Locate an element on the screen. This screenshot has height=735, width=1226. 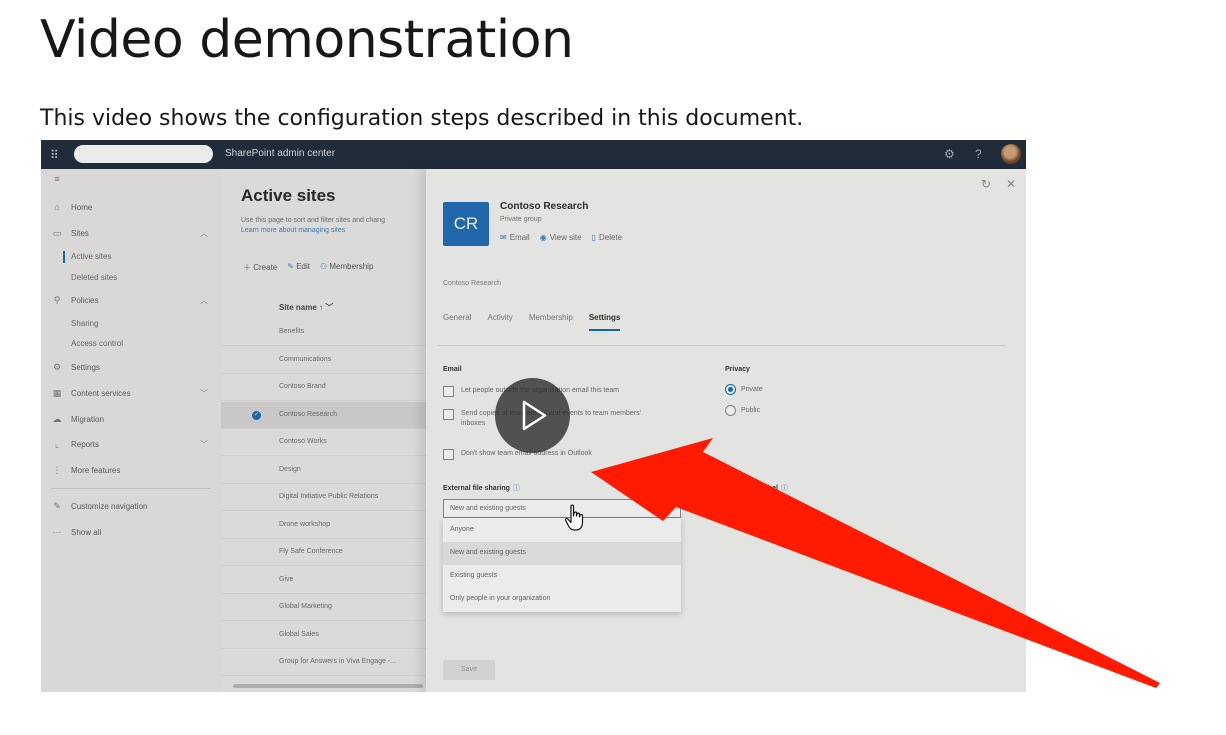
nav-item-show-all: ··· Show all is located at coordinates (133, 532).